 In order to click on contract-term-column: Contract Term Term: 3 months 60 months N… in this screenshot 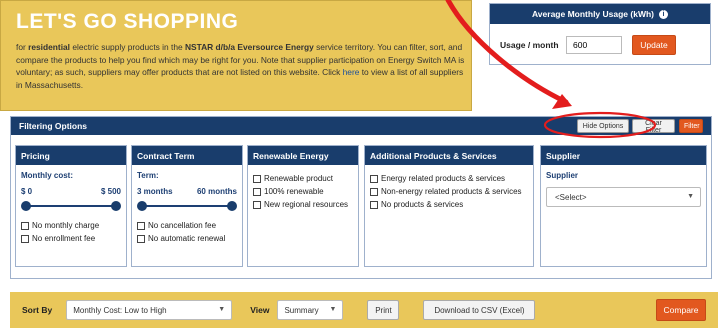, I will do `click(187, 206)`.